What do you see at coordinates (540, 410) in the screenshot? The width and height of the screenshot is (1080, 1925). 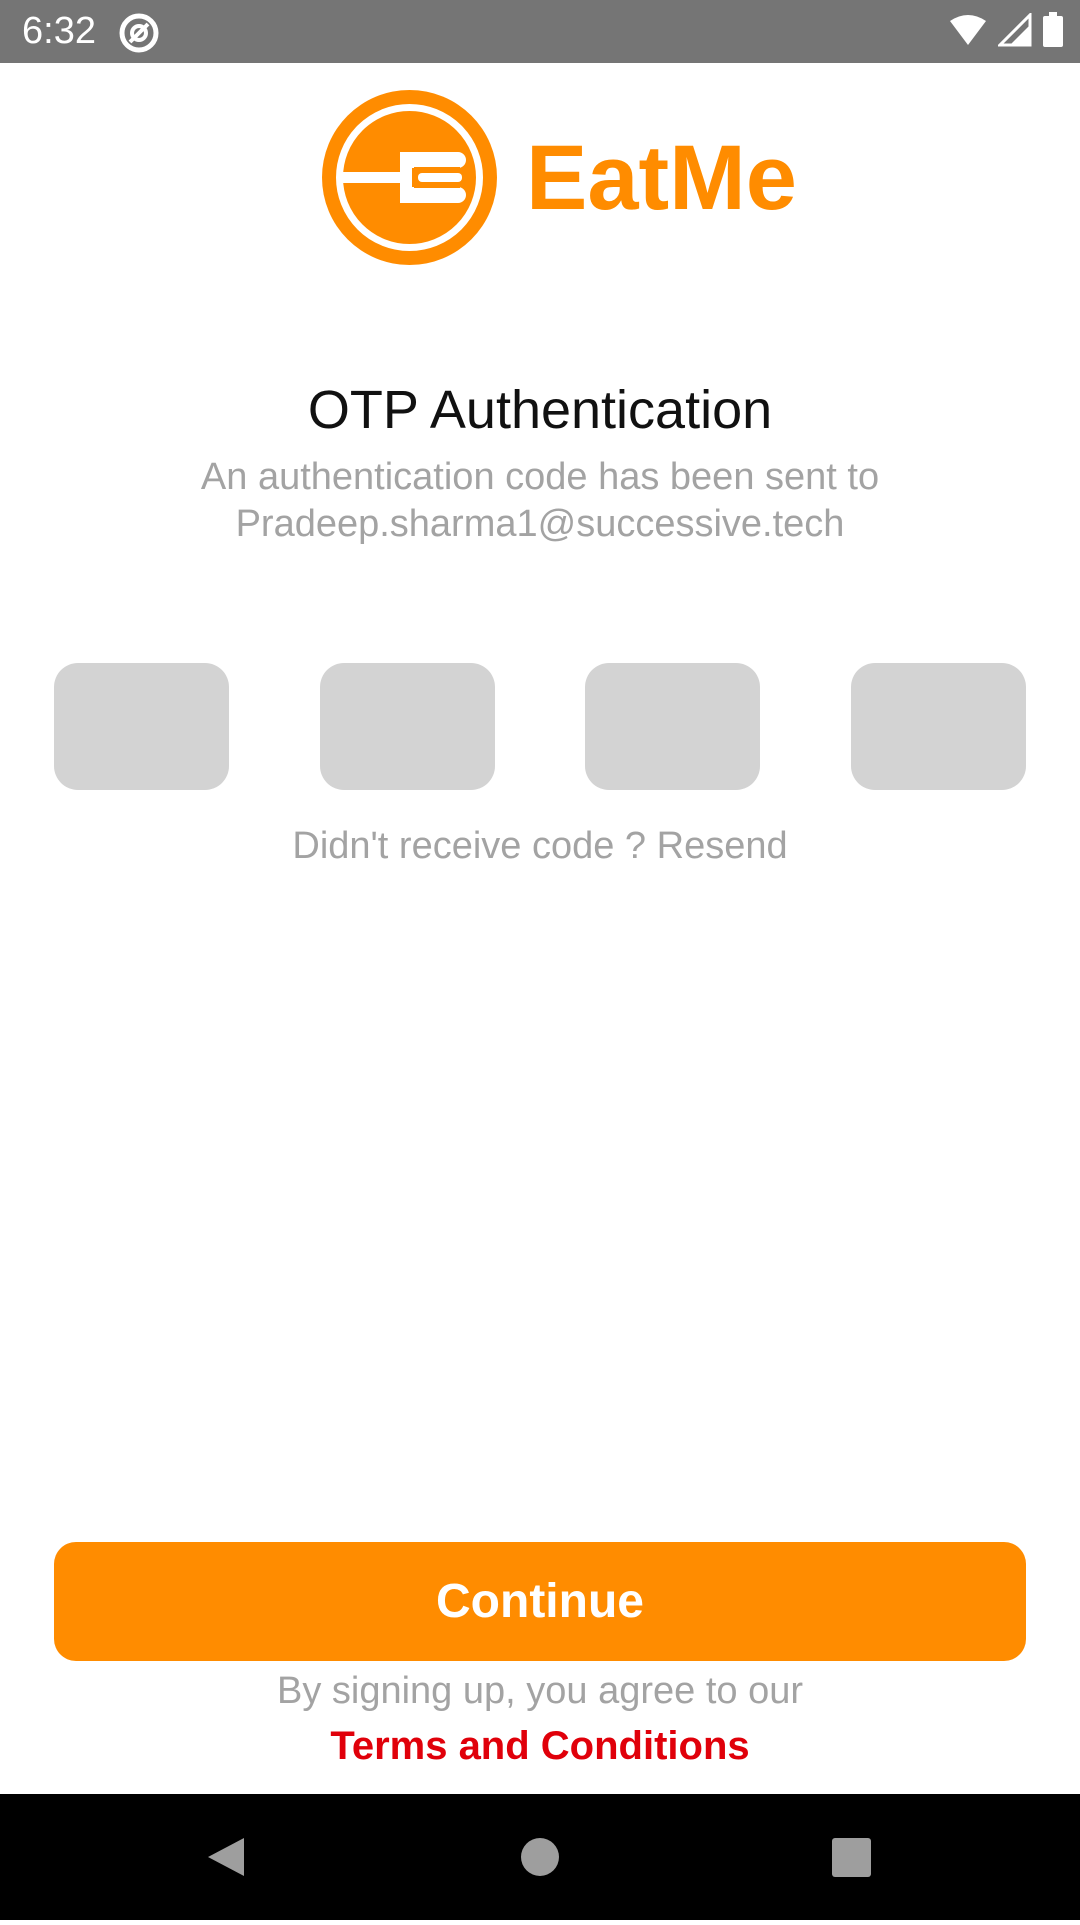 I see `page-title: OTP Authentication` at bounding box center [540, 410].